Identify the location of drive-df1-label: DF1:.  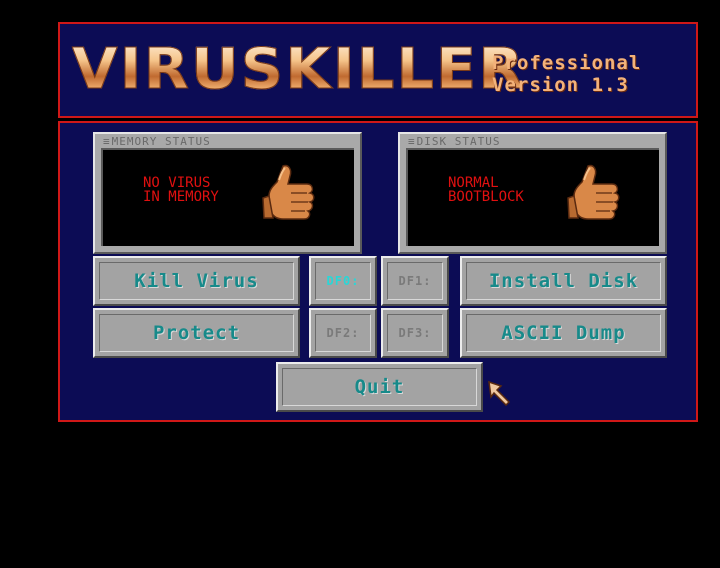
(415, 281).